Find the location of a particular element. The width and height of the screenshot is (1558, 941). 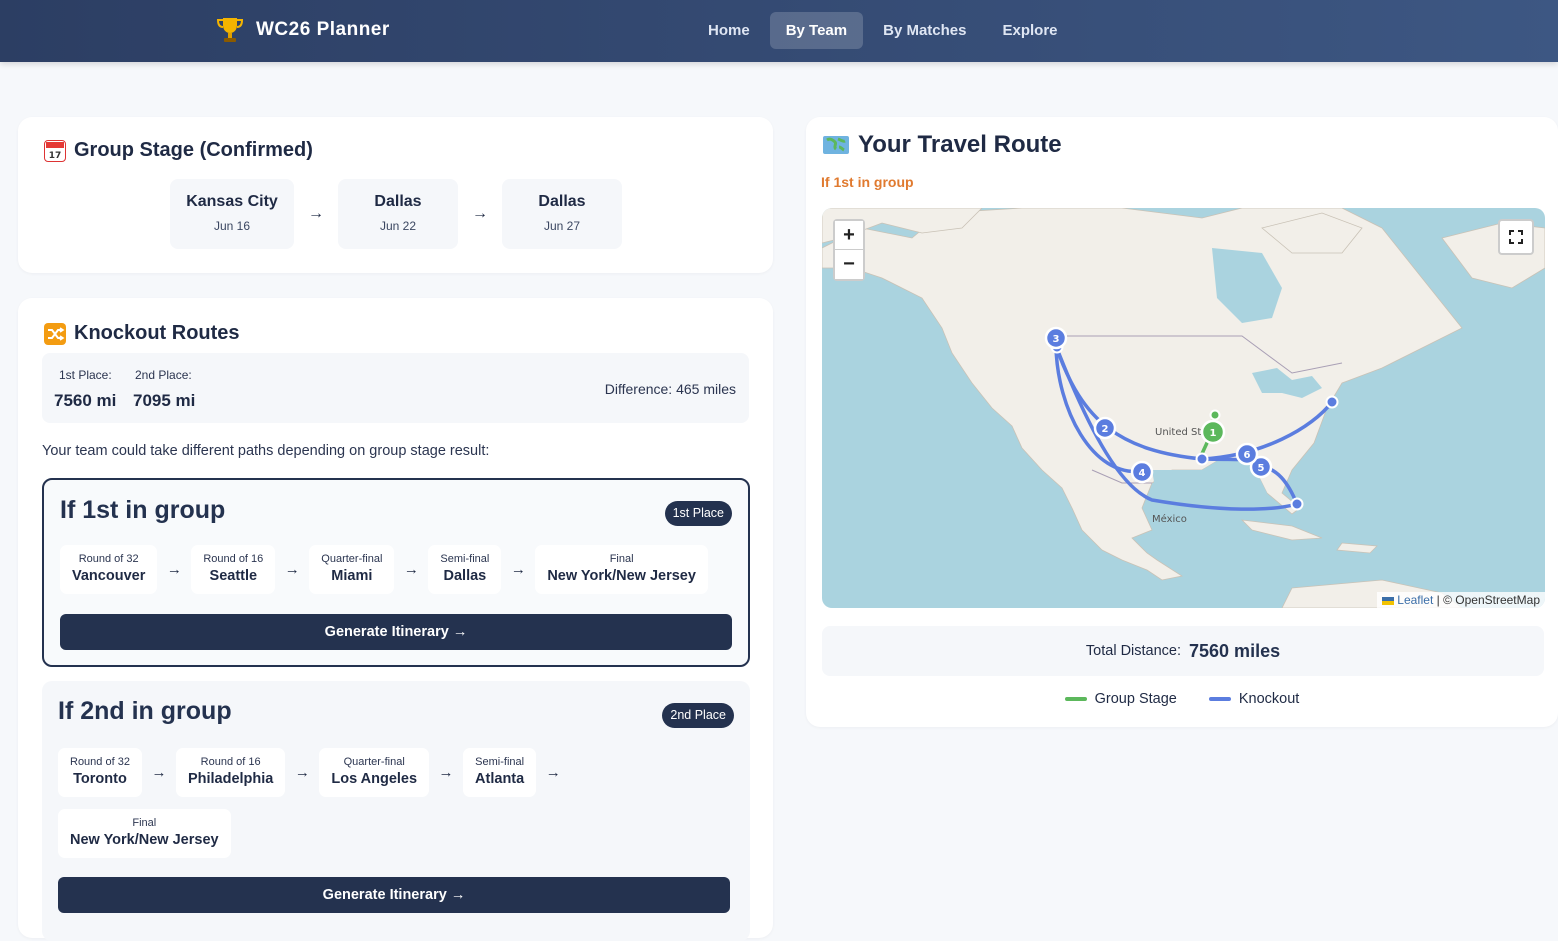

zoom-control: + − is located at coordinates (849, 250).